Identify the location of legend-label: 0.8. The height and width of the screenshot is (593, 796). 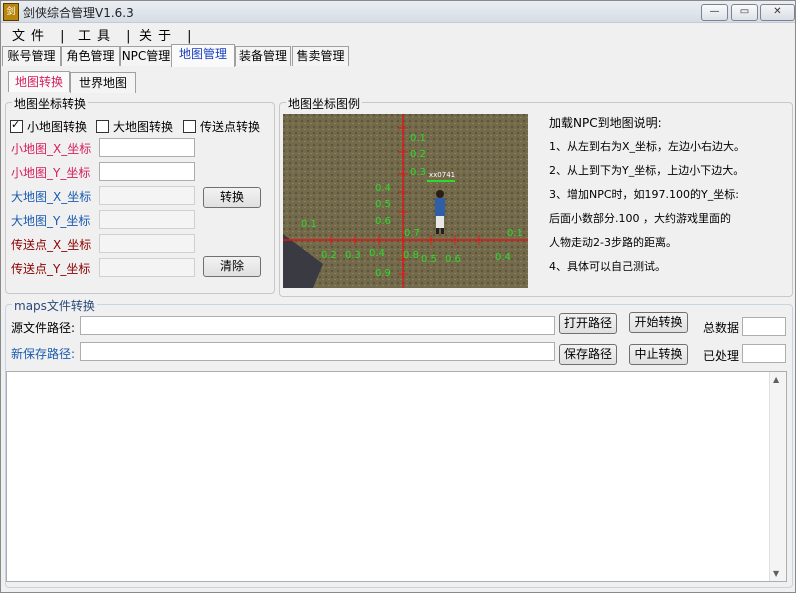
(411, 255).